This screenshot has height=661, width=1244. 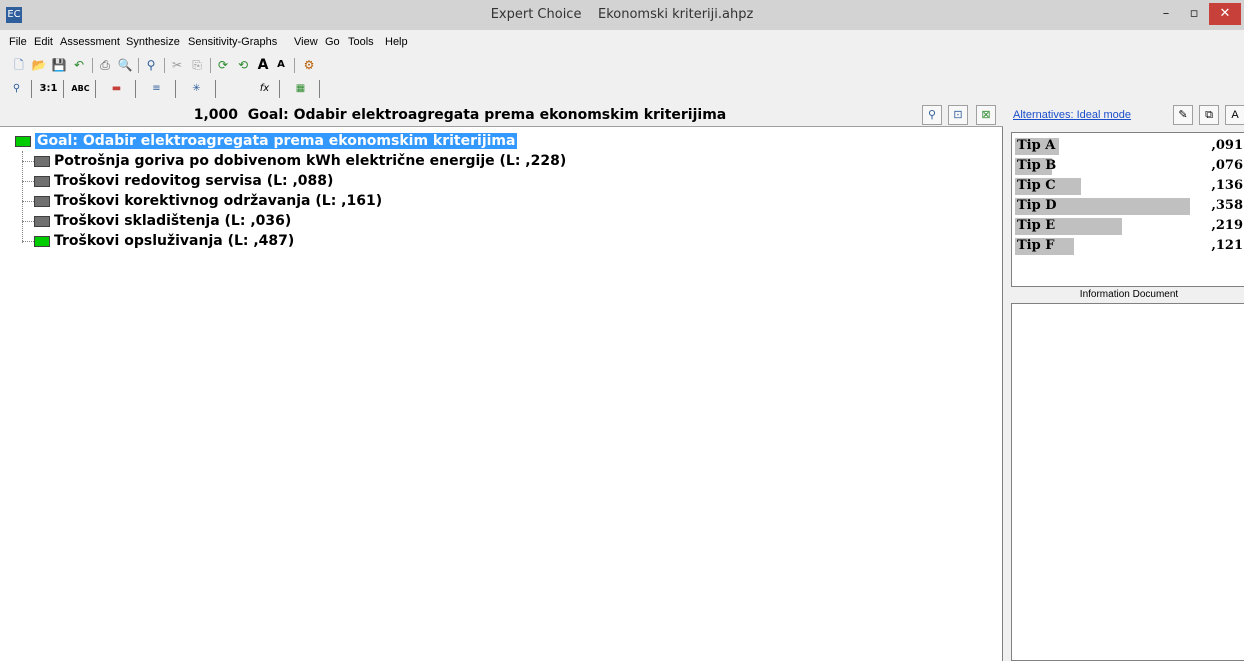 What do you see at coordinates (17, 89) in the screenshot?
I see `tab-hierarchy: ⚲` at bounding box center [17, 89].